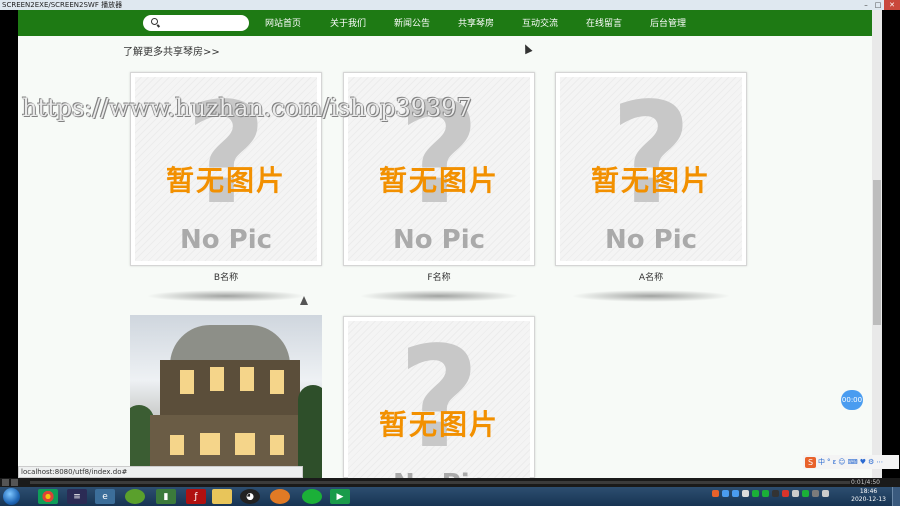  I want to click on player-controls: 0:01/4:50, so click(450, 482).